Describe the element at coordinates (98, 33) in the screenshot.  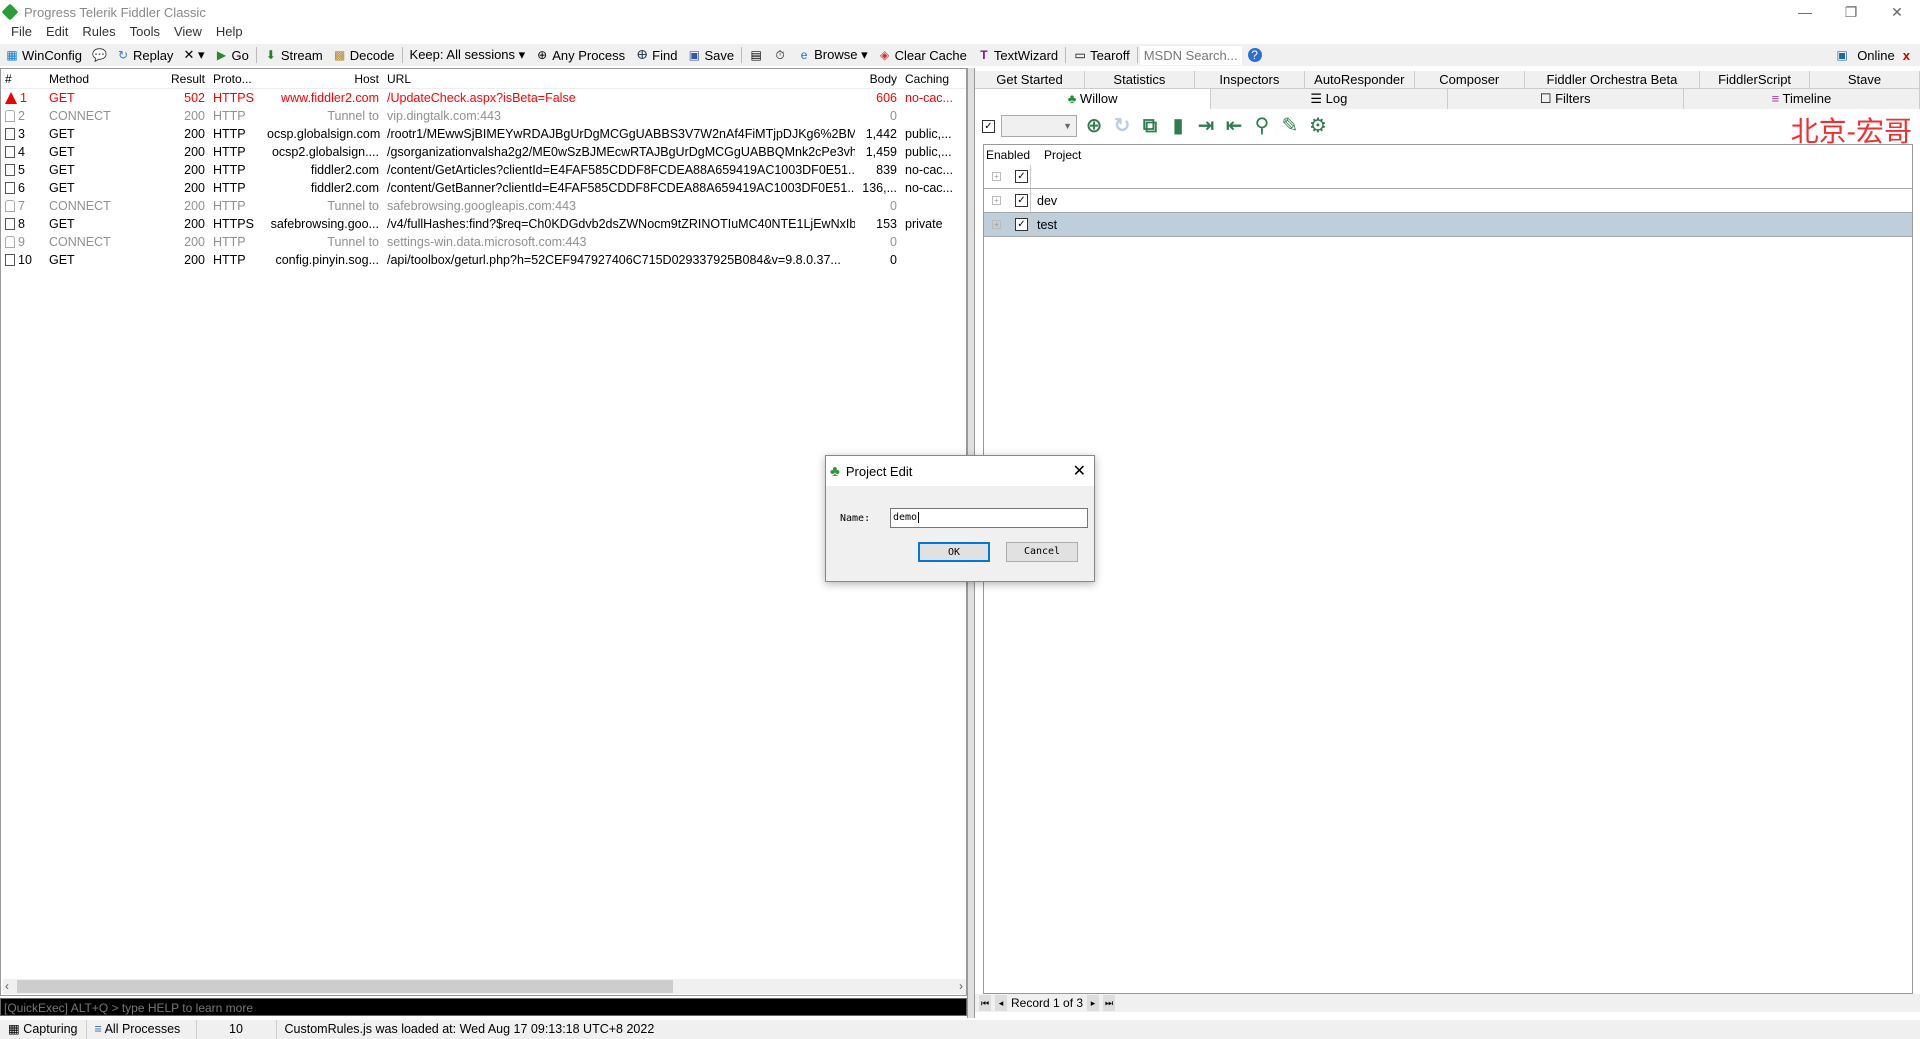
I see `menu-rules: Rules` at that location.